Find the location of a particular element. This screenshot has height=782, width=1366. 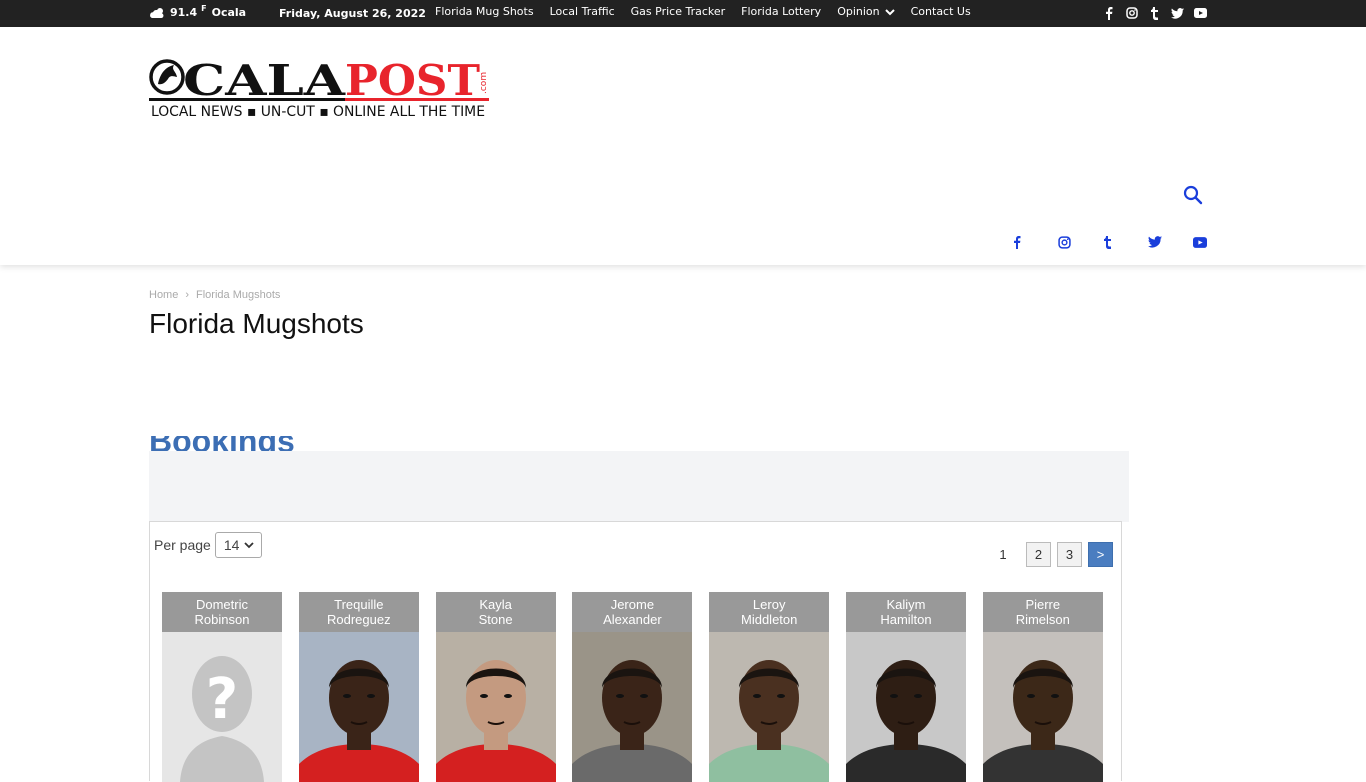

temperature: 91.4 is located at coordinates (184, 12).